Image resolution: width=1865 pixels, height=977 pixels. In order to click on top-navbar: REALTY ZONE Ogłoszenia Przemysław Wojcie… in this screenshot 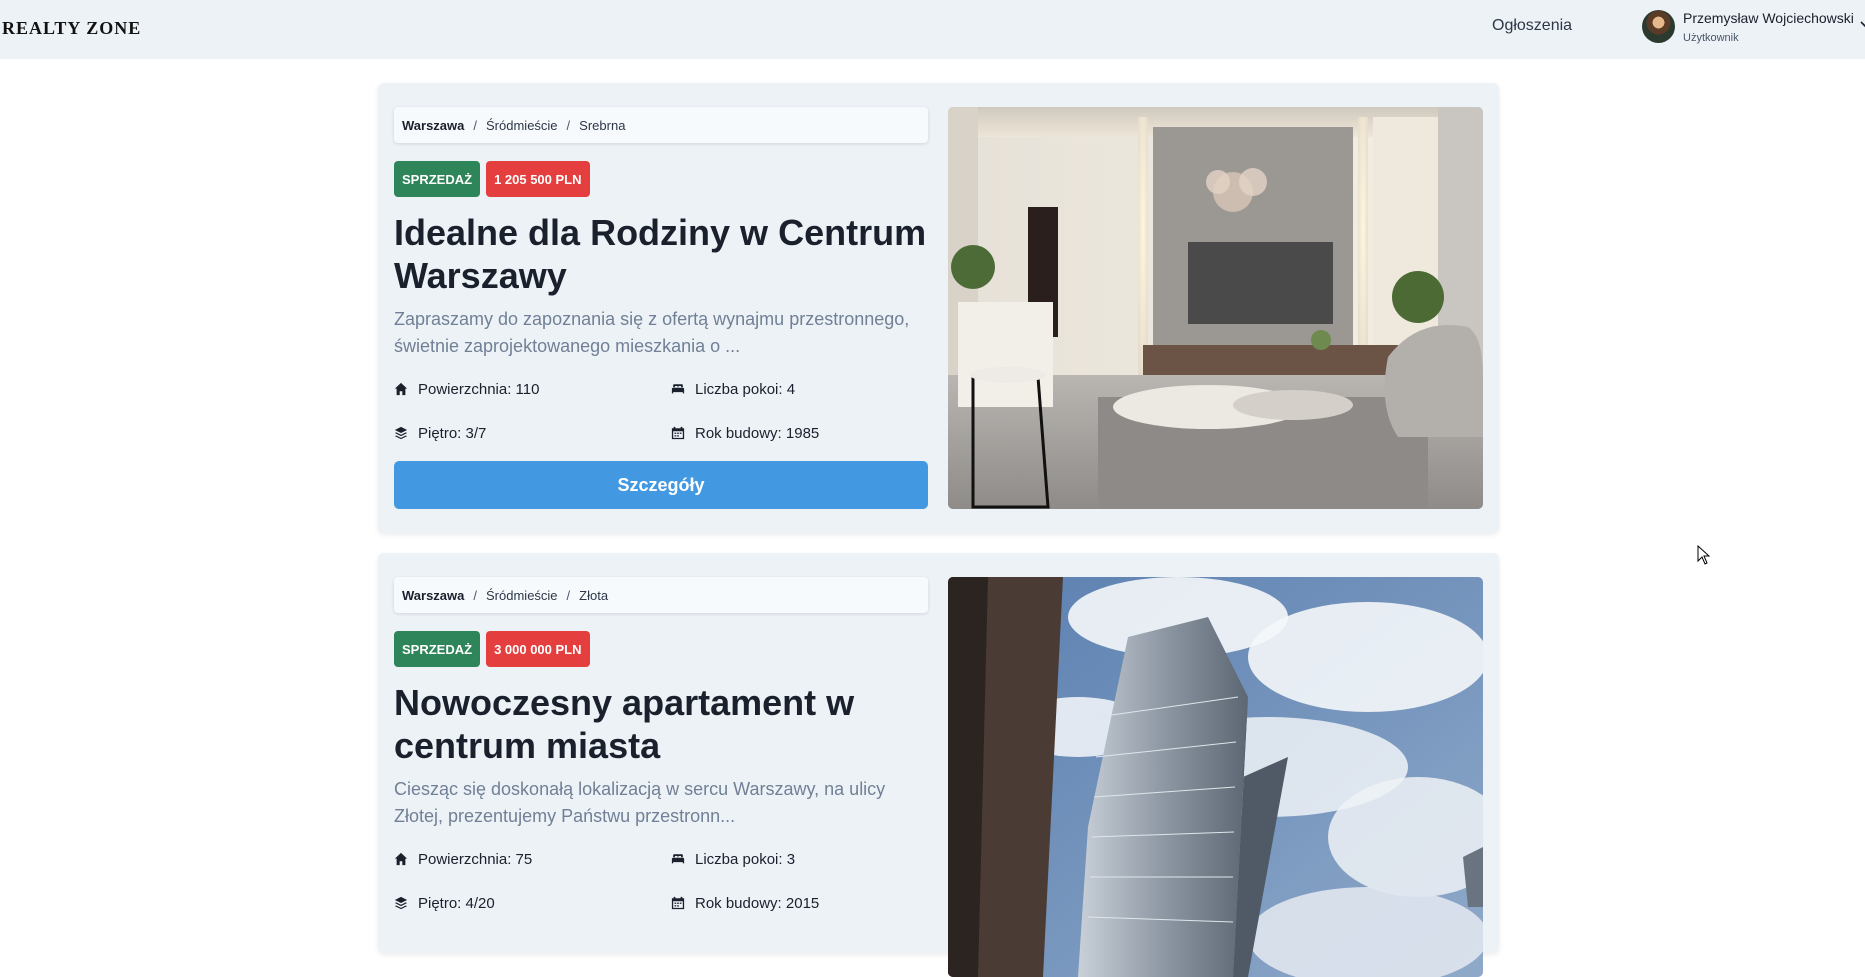, I will do `click(932, 29)`.